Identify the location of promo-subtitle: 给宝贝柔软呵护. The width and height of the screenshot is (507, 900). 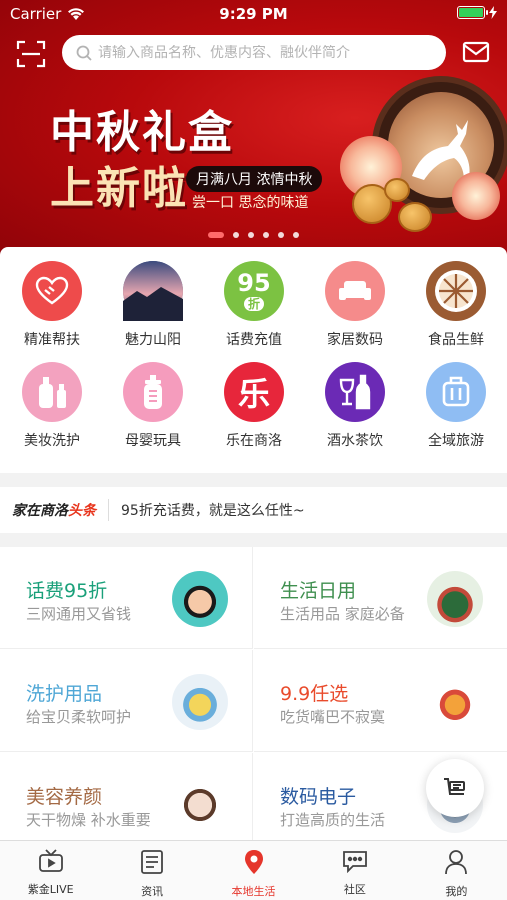
(79, 717).